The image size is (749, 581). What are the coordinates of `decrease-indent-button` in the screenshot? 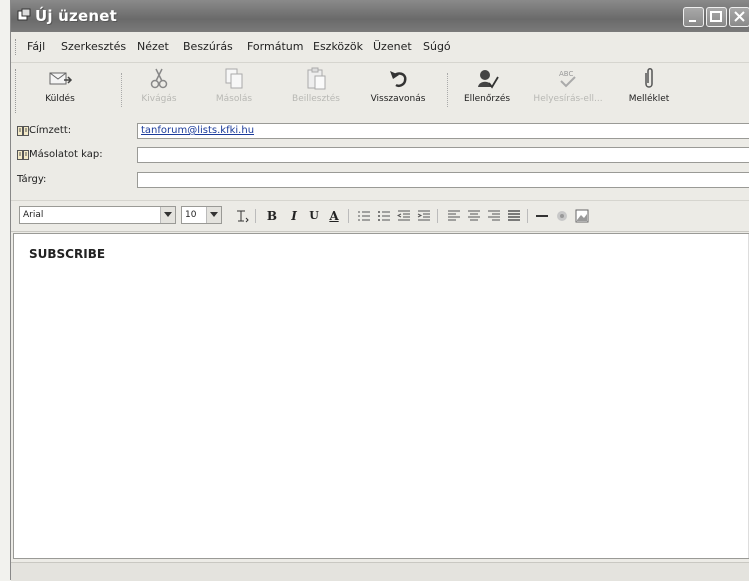 It's located at (404, 216).